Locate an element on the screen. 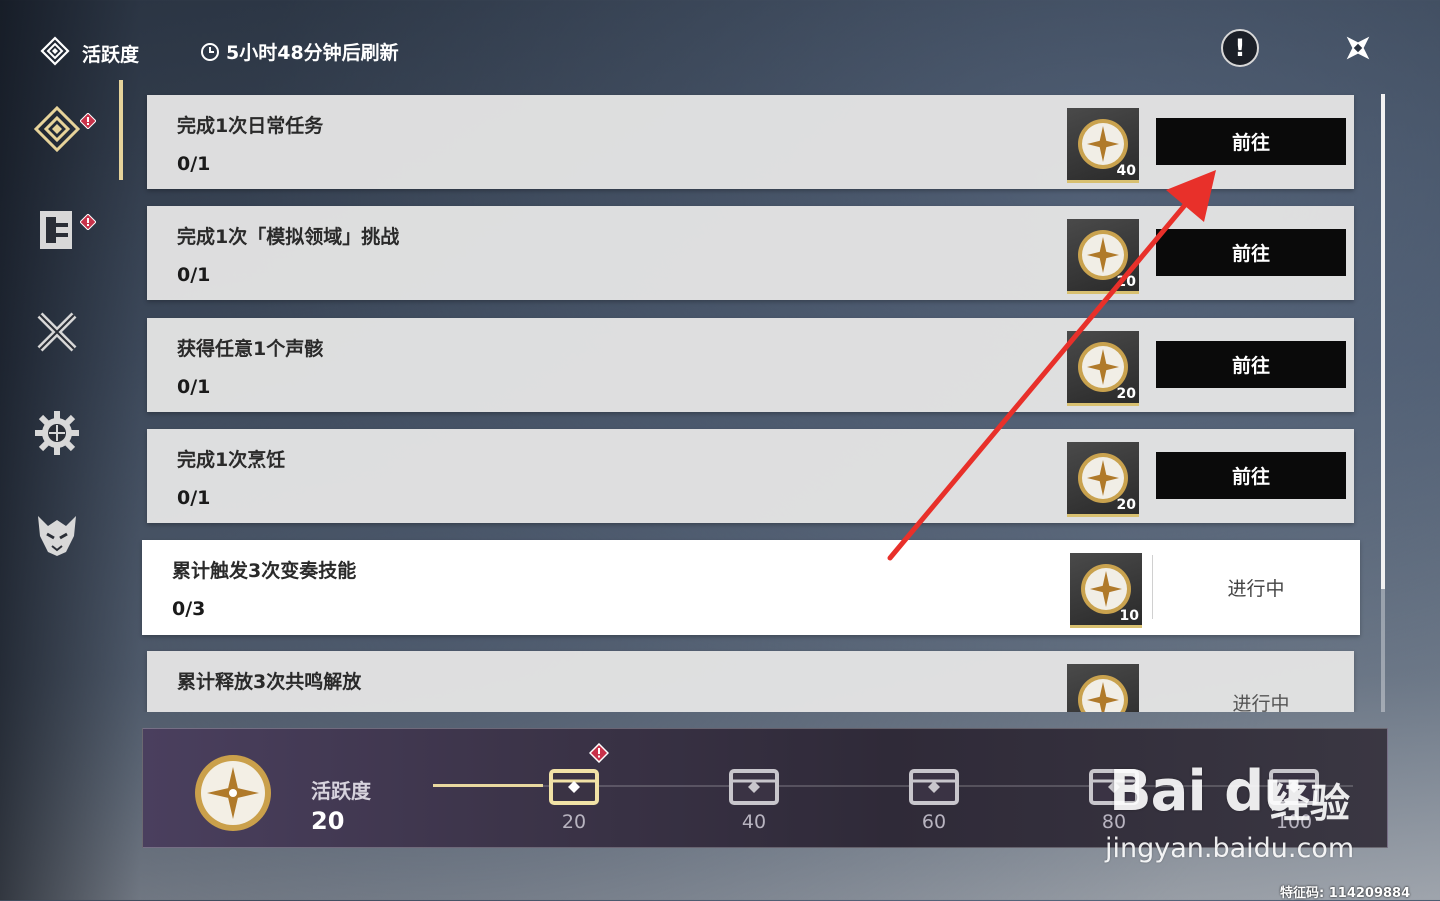 This screenshot has width=1440, height=901. reward-item is located at coordinates (1103, 688).